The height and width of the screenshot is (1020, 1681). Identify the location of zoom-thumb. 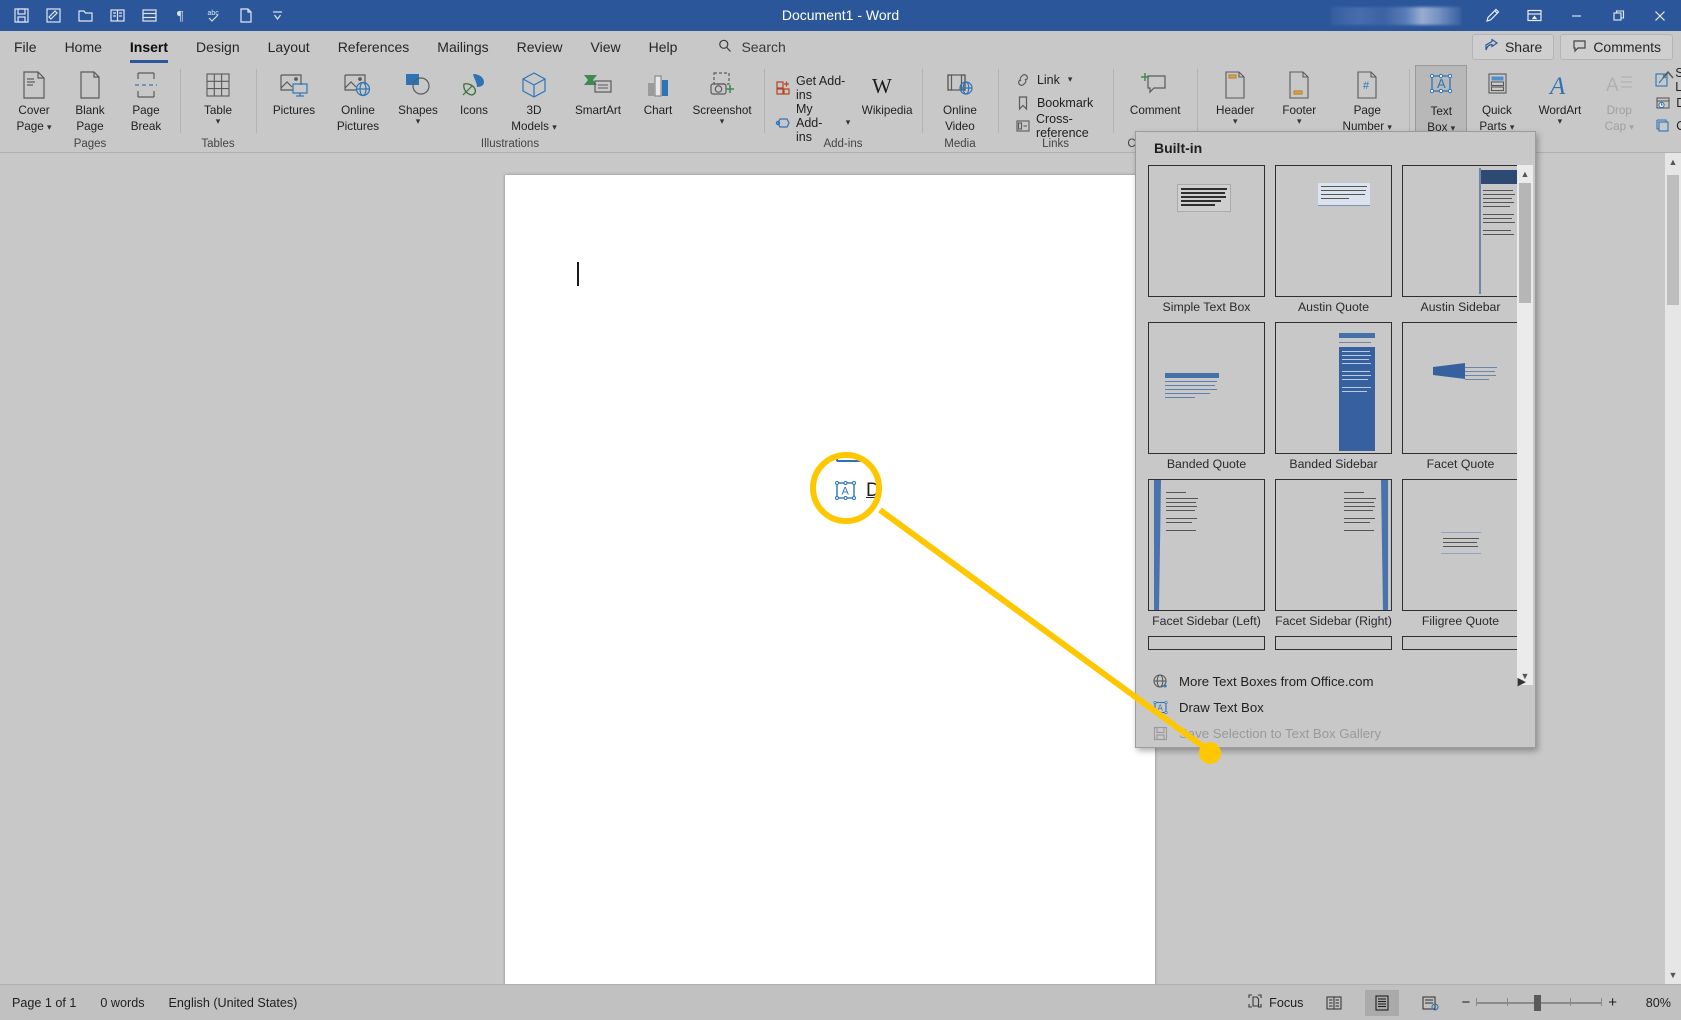
(1538, 1002).